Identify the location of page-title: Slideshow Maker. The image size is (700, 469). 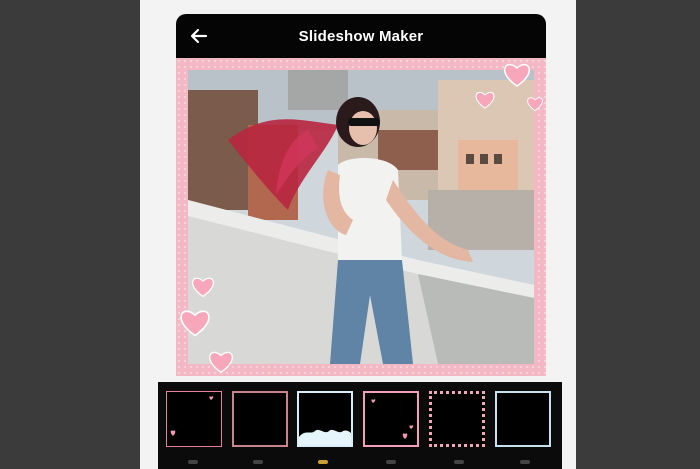
(361, 36).